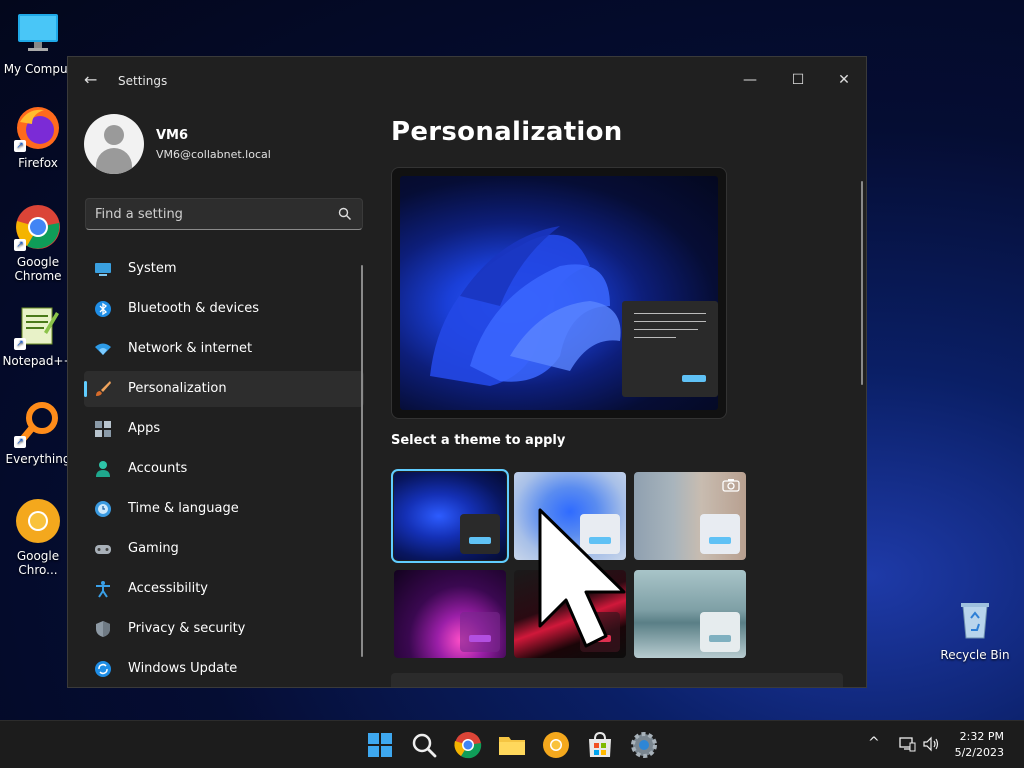 The height and width of the screenshot is (768, 1024). What do you see at coordinates (143, 81) in the screenshot?
I see `window-title: Settings` at bounding box center [143, 81].